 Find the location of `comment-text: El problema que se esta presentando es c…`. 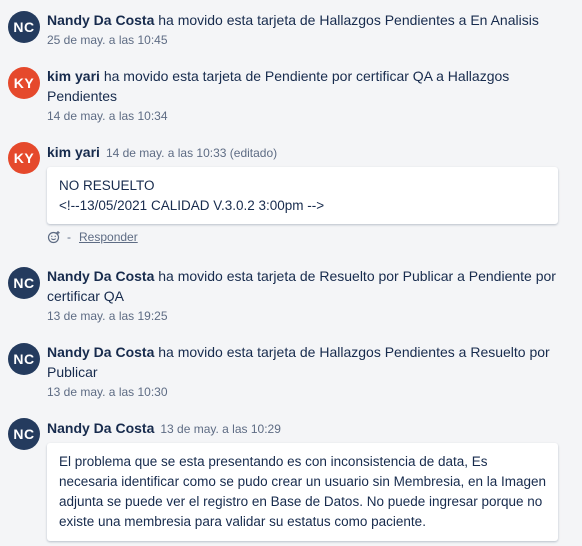

comment-text: El problema que se esta presentando es c… is located at coordinates (303, 491).